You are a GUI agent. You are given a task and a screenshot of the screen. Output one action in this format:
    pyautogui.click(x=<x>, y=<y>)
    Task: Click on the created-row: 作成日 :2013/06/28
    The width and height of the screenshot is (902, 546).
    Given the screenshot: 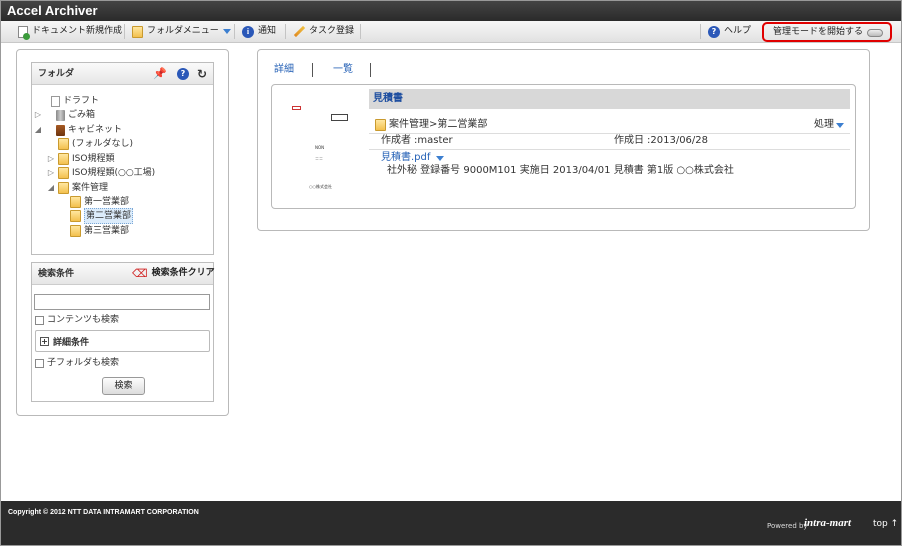 What is the action you would take?
    pyautogui.click(x=661, y=141)
    